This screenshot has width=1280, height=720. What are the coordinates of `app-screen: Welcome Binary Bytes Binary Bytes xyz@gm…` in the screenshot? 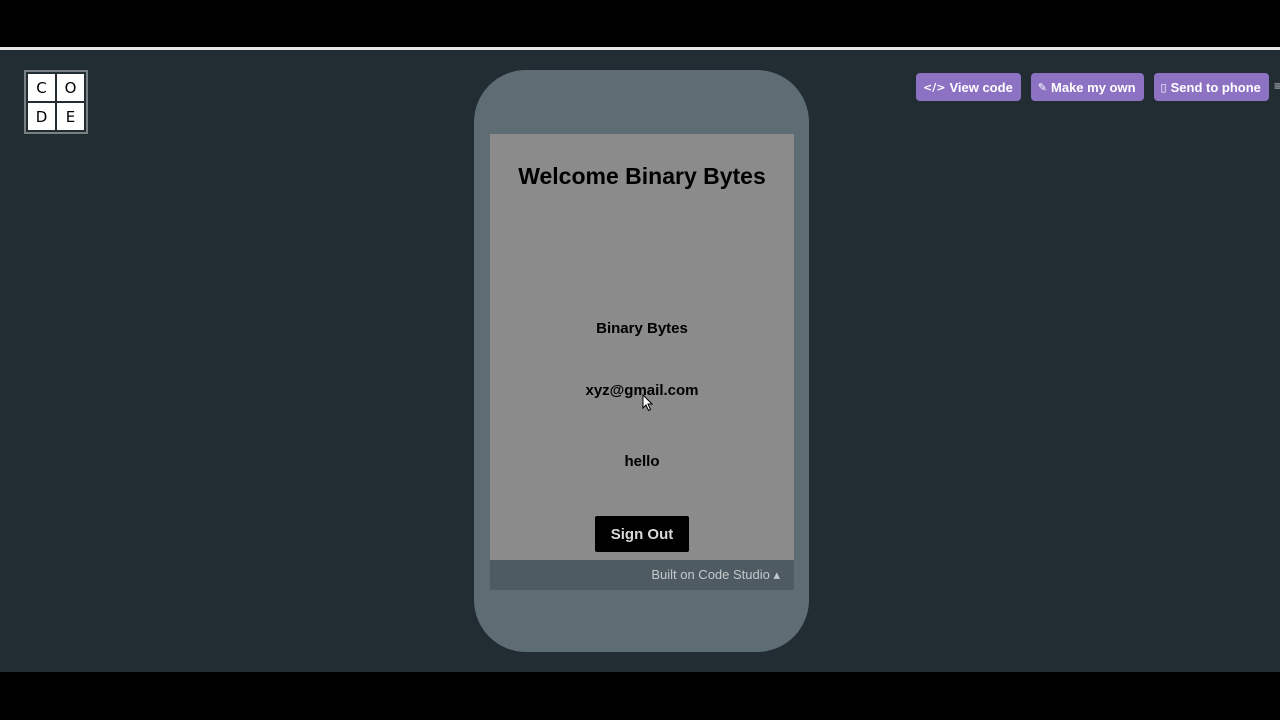 It's located at (642, 347).